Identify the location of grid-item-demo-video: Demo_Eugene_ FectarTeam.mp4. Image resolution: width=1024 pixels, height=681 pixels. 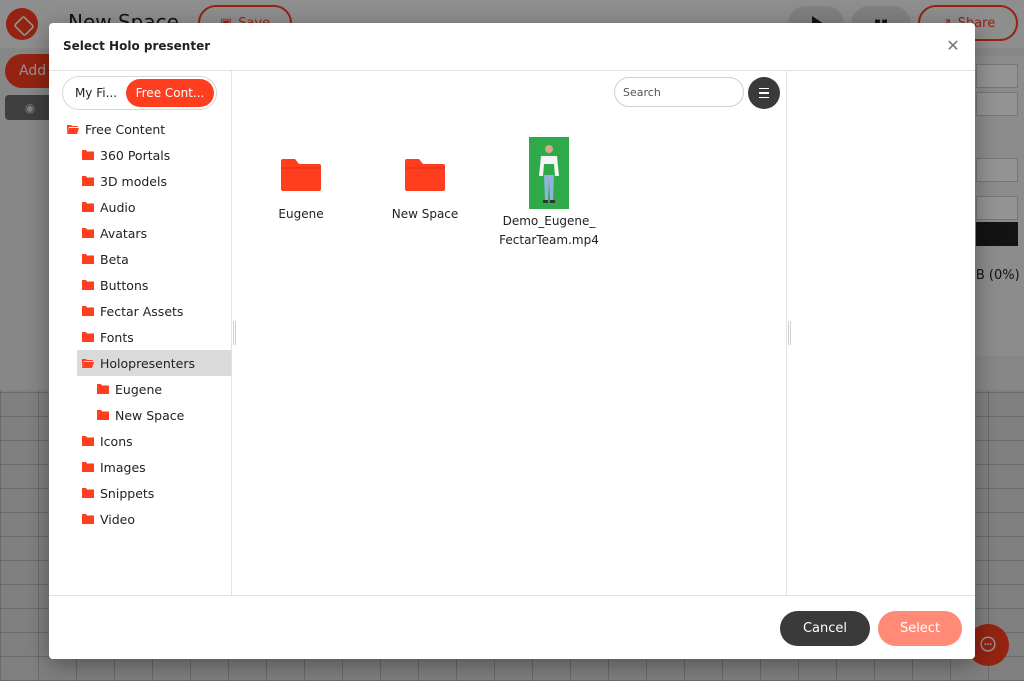
(549, 193).